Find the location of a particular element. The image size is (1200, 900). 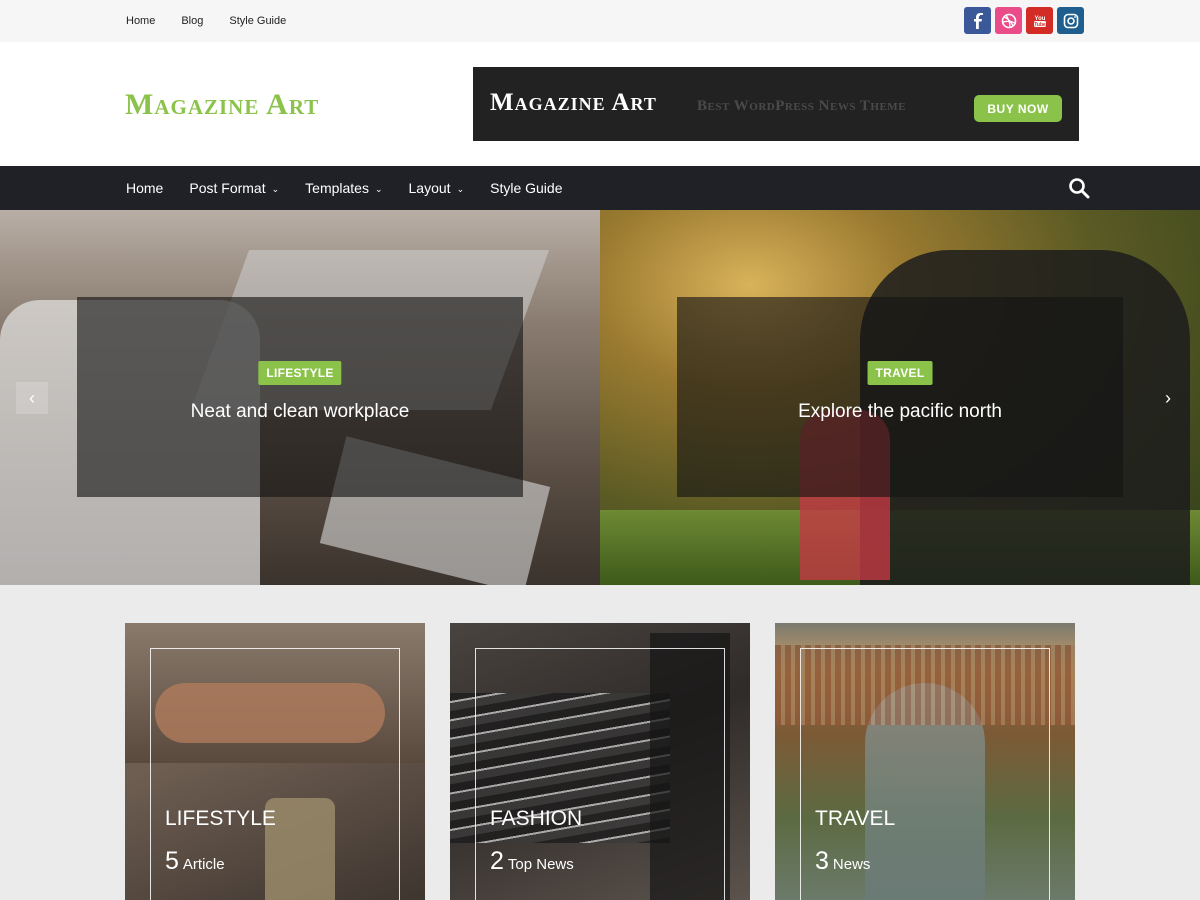

category-title: TRAVEL is located at coordinates (855, 818).